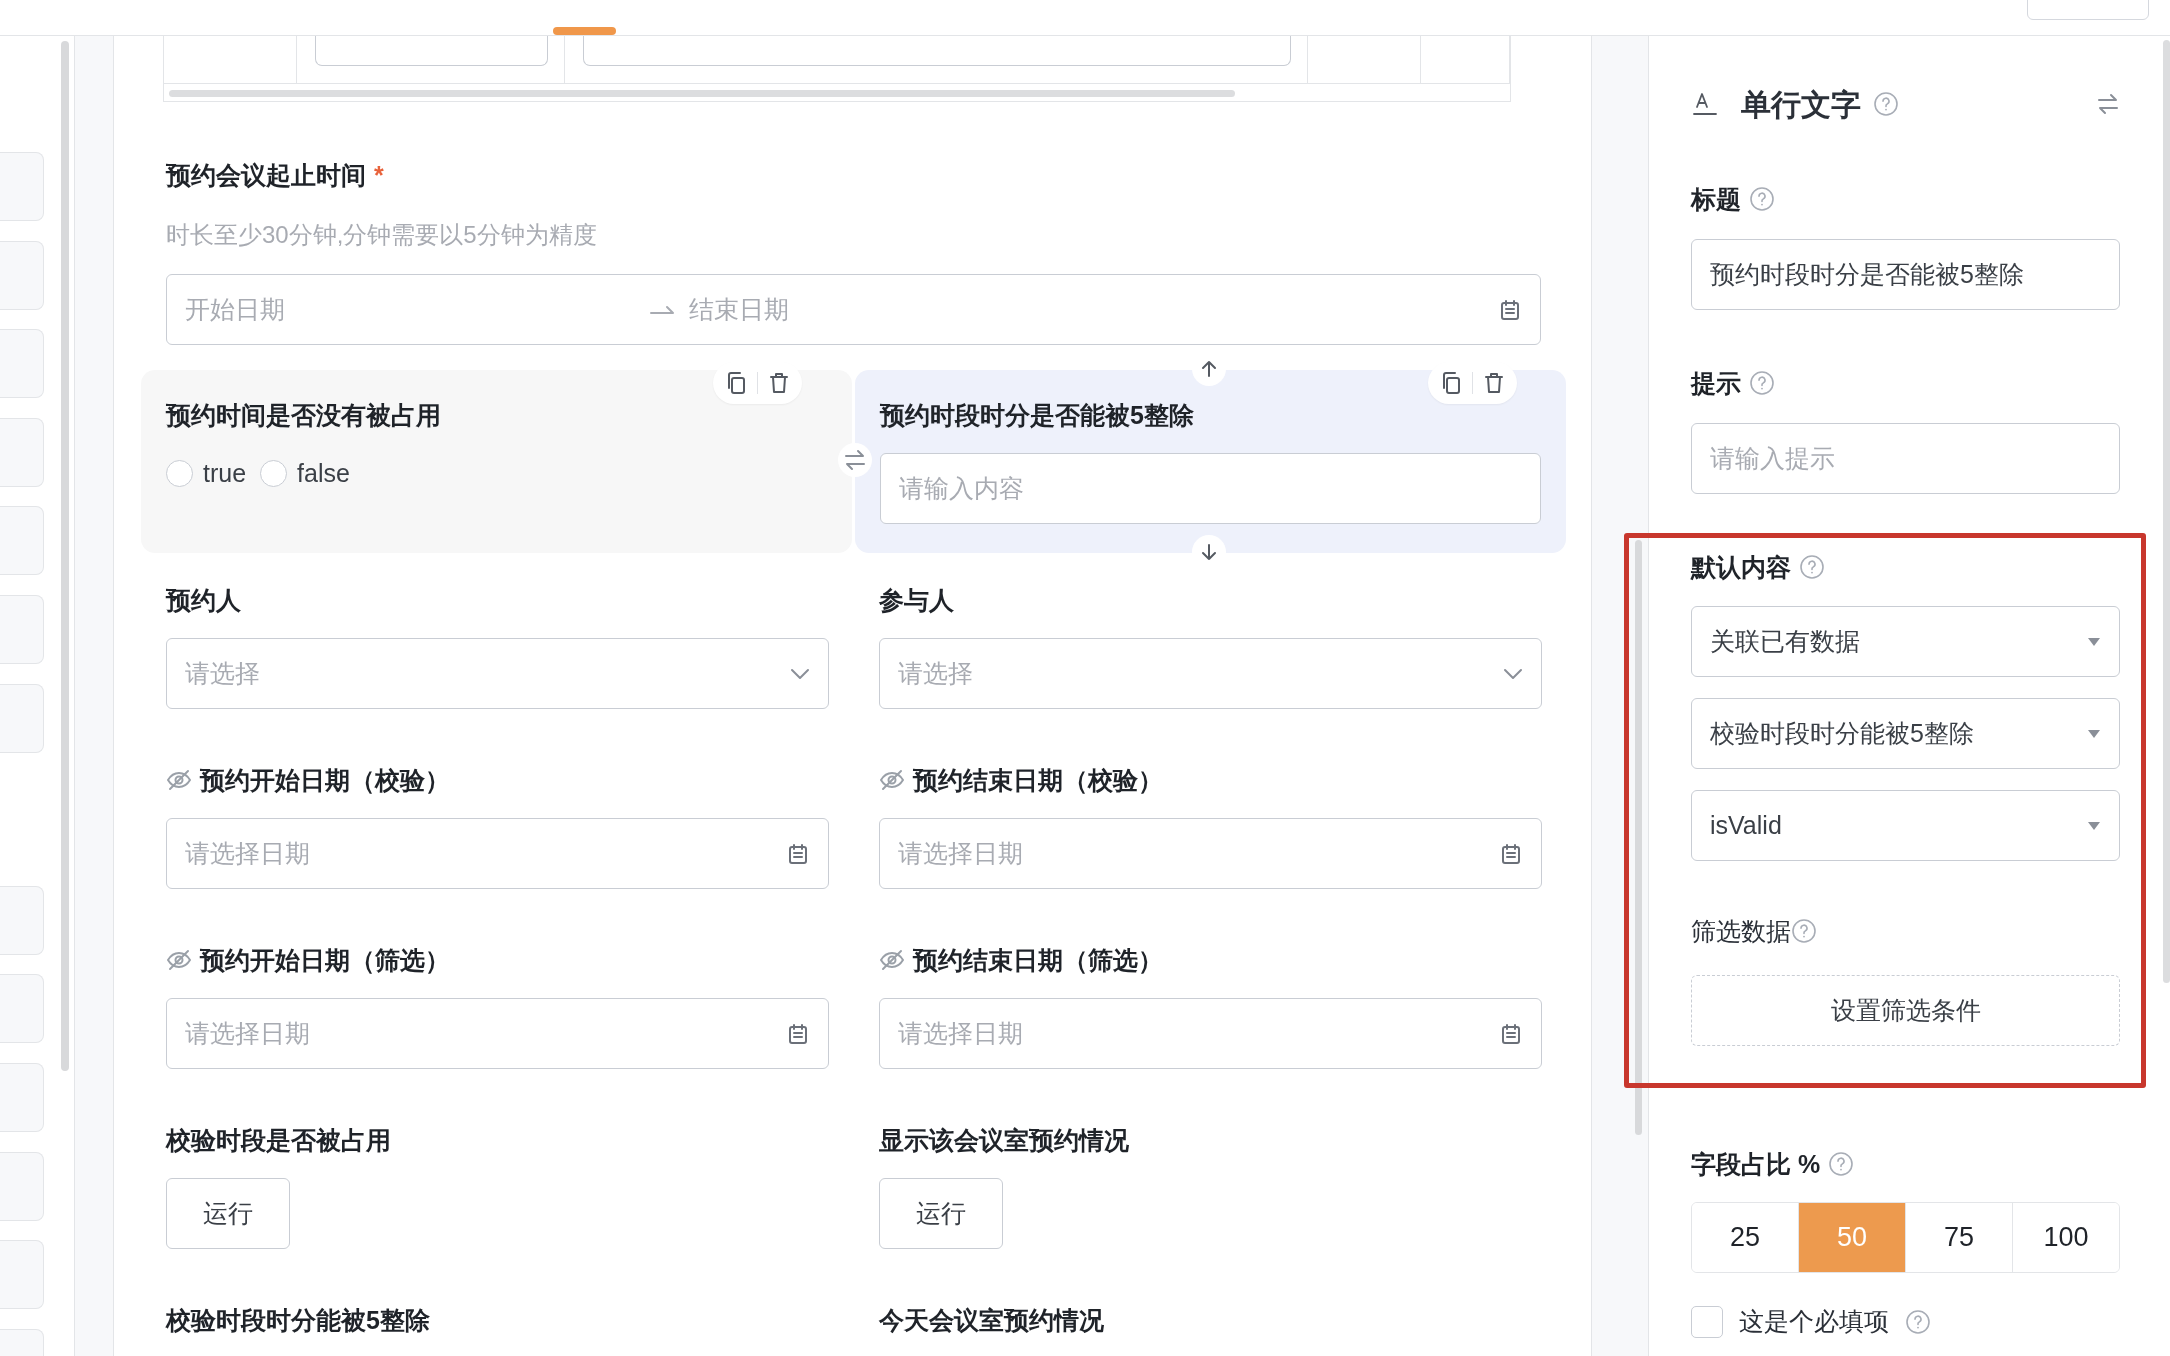 The image size is (2170, 1356). I want to click on field-label: 校验时段是否被占用, so click(278, 1140).